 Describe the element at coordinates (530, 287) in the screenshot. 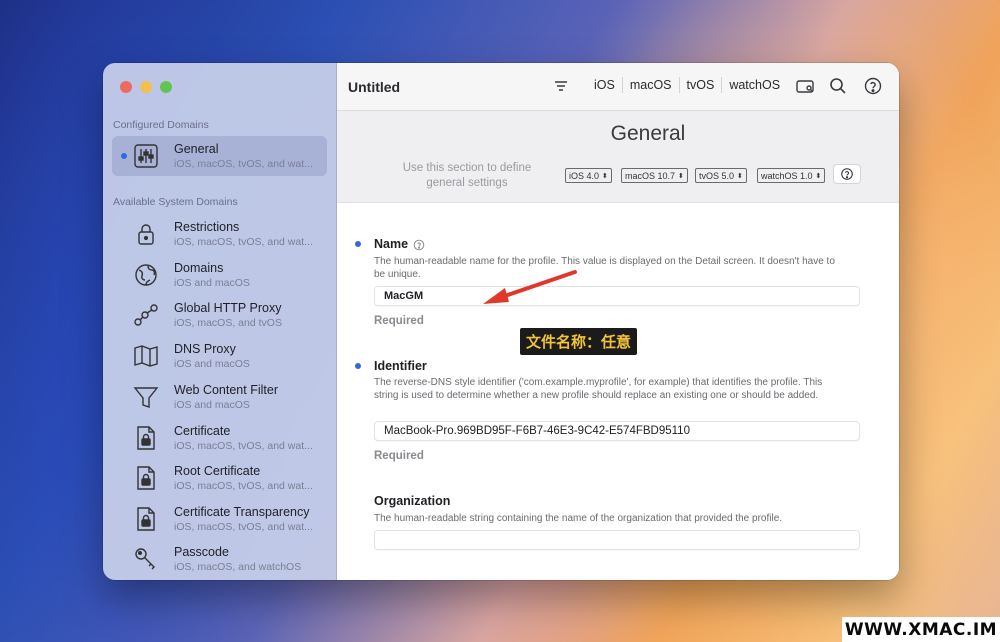

I see `annotation-arrow-icon` at that location.